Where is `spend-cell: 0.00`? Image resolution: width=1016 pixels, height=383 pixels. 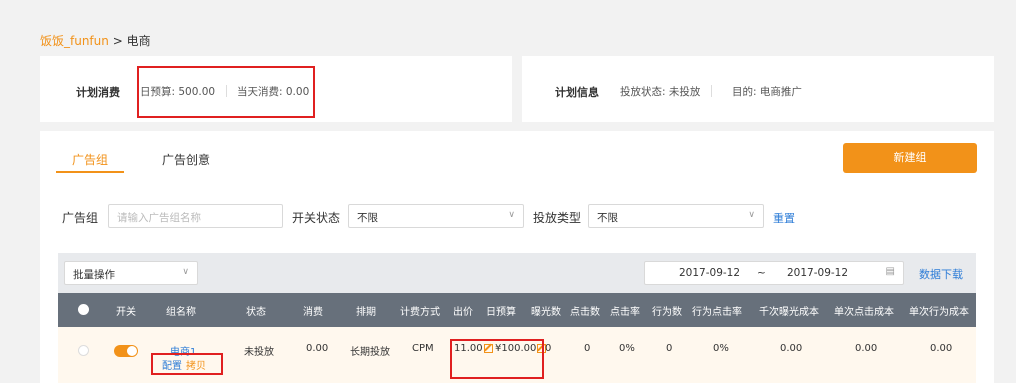 spend-cell: 0.00 is located at coordinates (317, 348).